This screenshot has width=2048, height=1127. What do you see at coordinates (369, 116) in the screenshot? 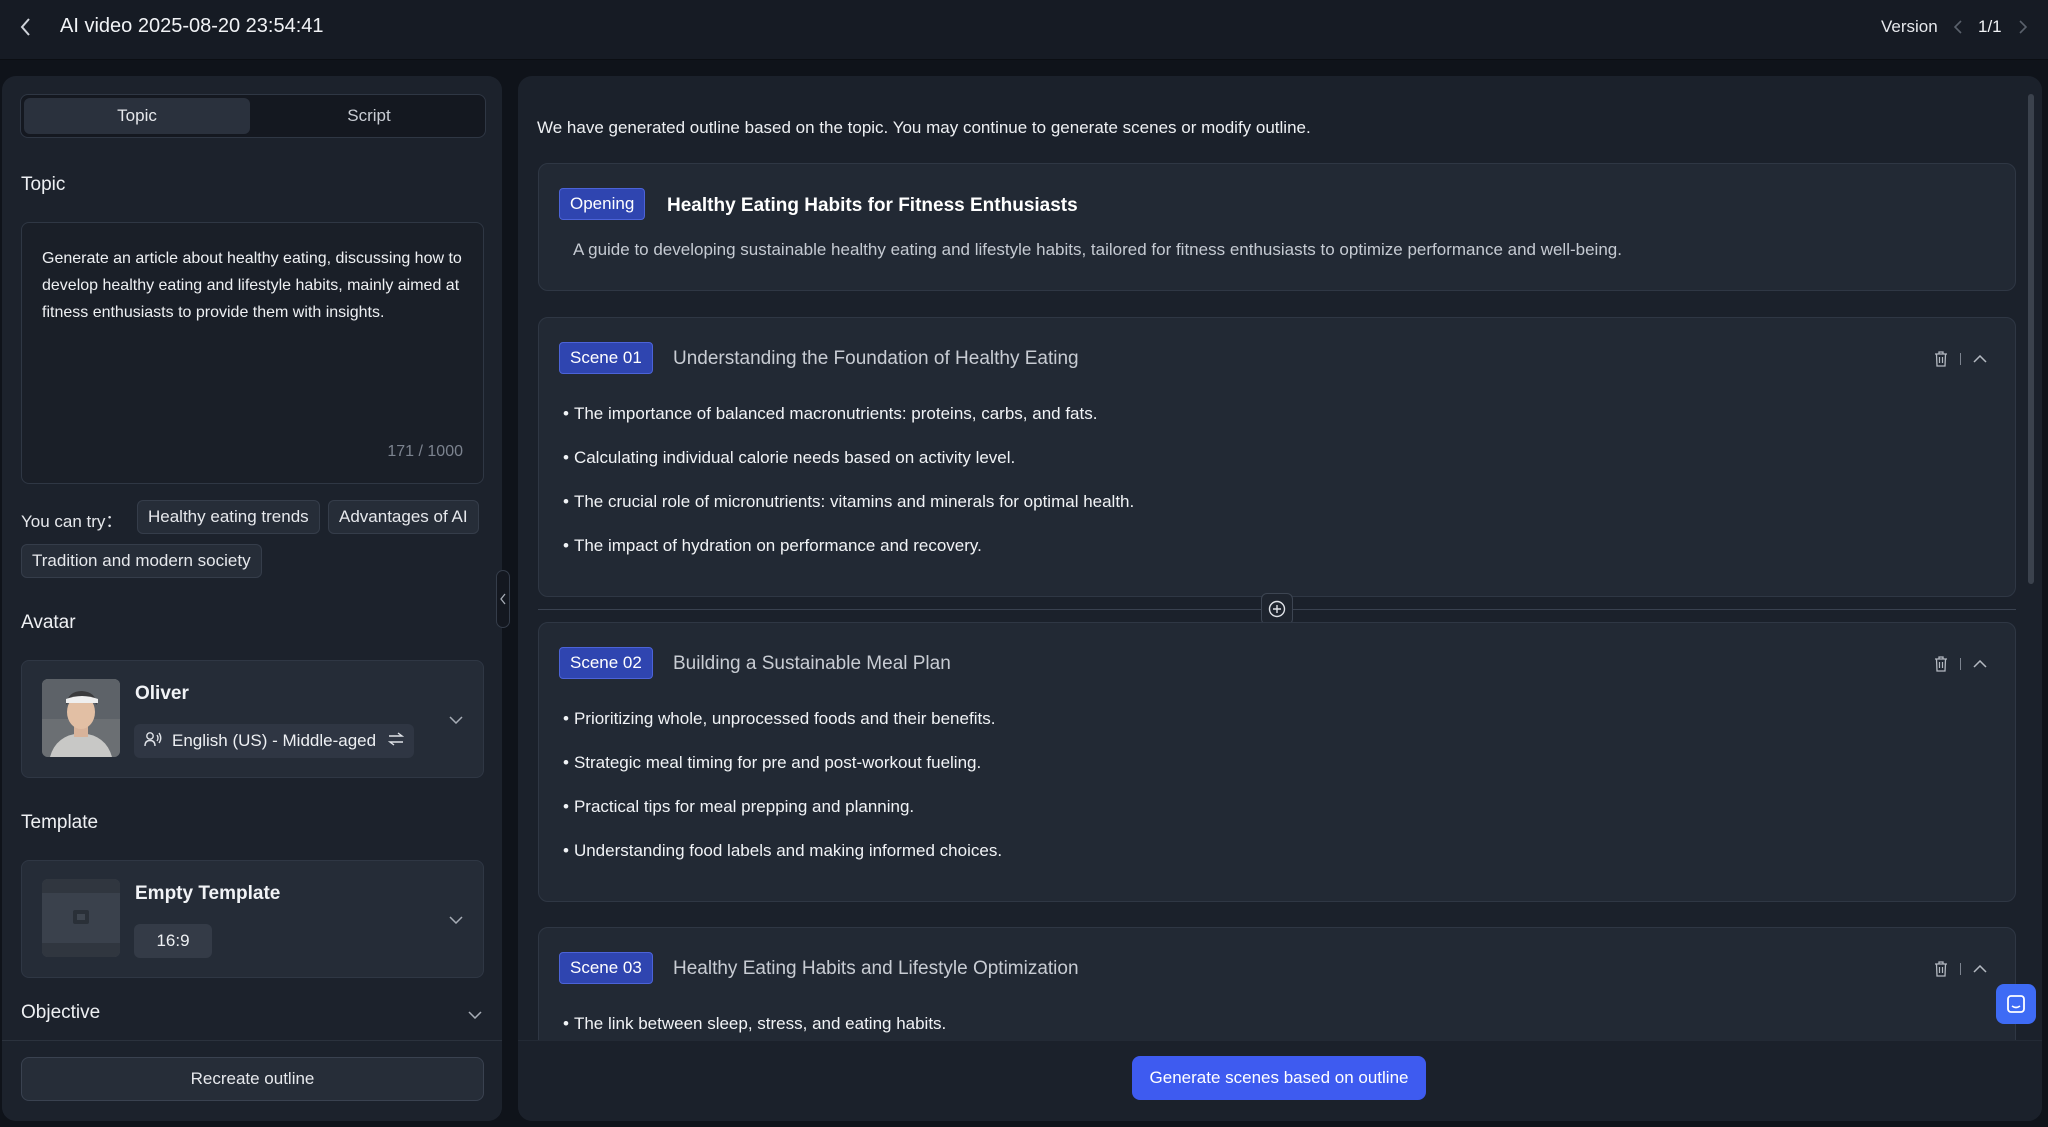
I see `tab-script: Script` at bounding box center [369, 116].